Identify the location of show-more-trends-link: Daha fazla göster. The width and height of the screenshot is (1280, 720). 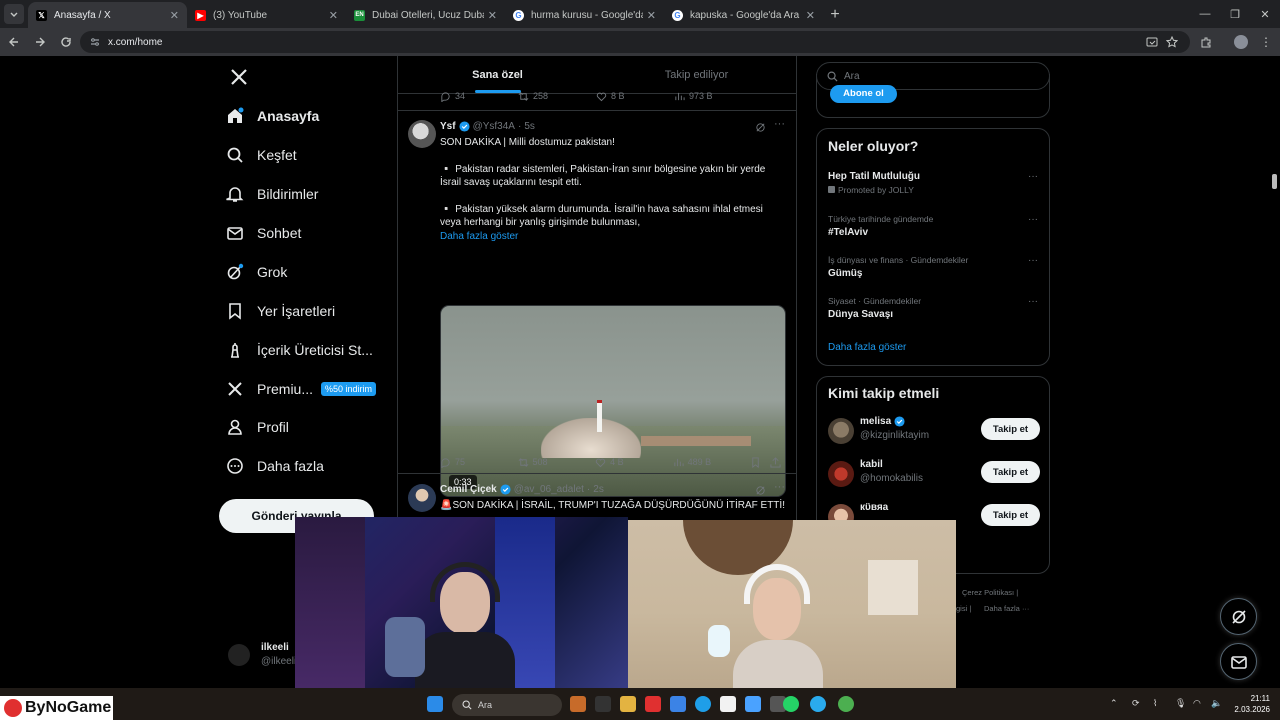
(867, 347).